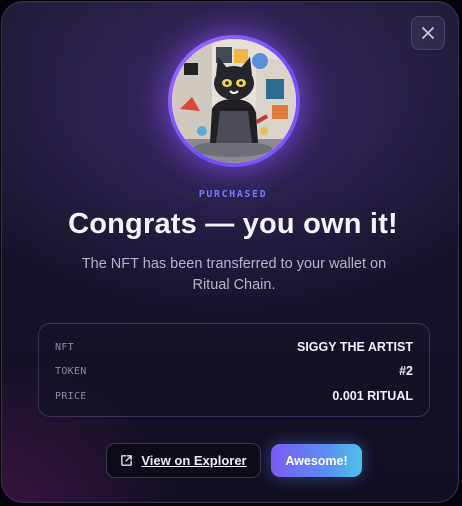 Image resolution: width=462 pixels, height=506 pixels. I want to click on detail-label: PRICE, so click(71, 396).